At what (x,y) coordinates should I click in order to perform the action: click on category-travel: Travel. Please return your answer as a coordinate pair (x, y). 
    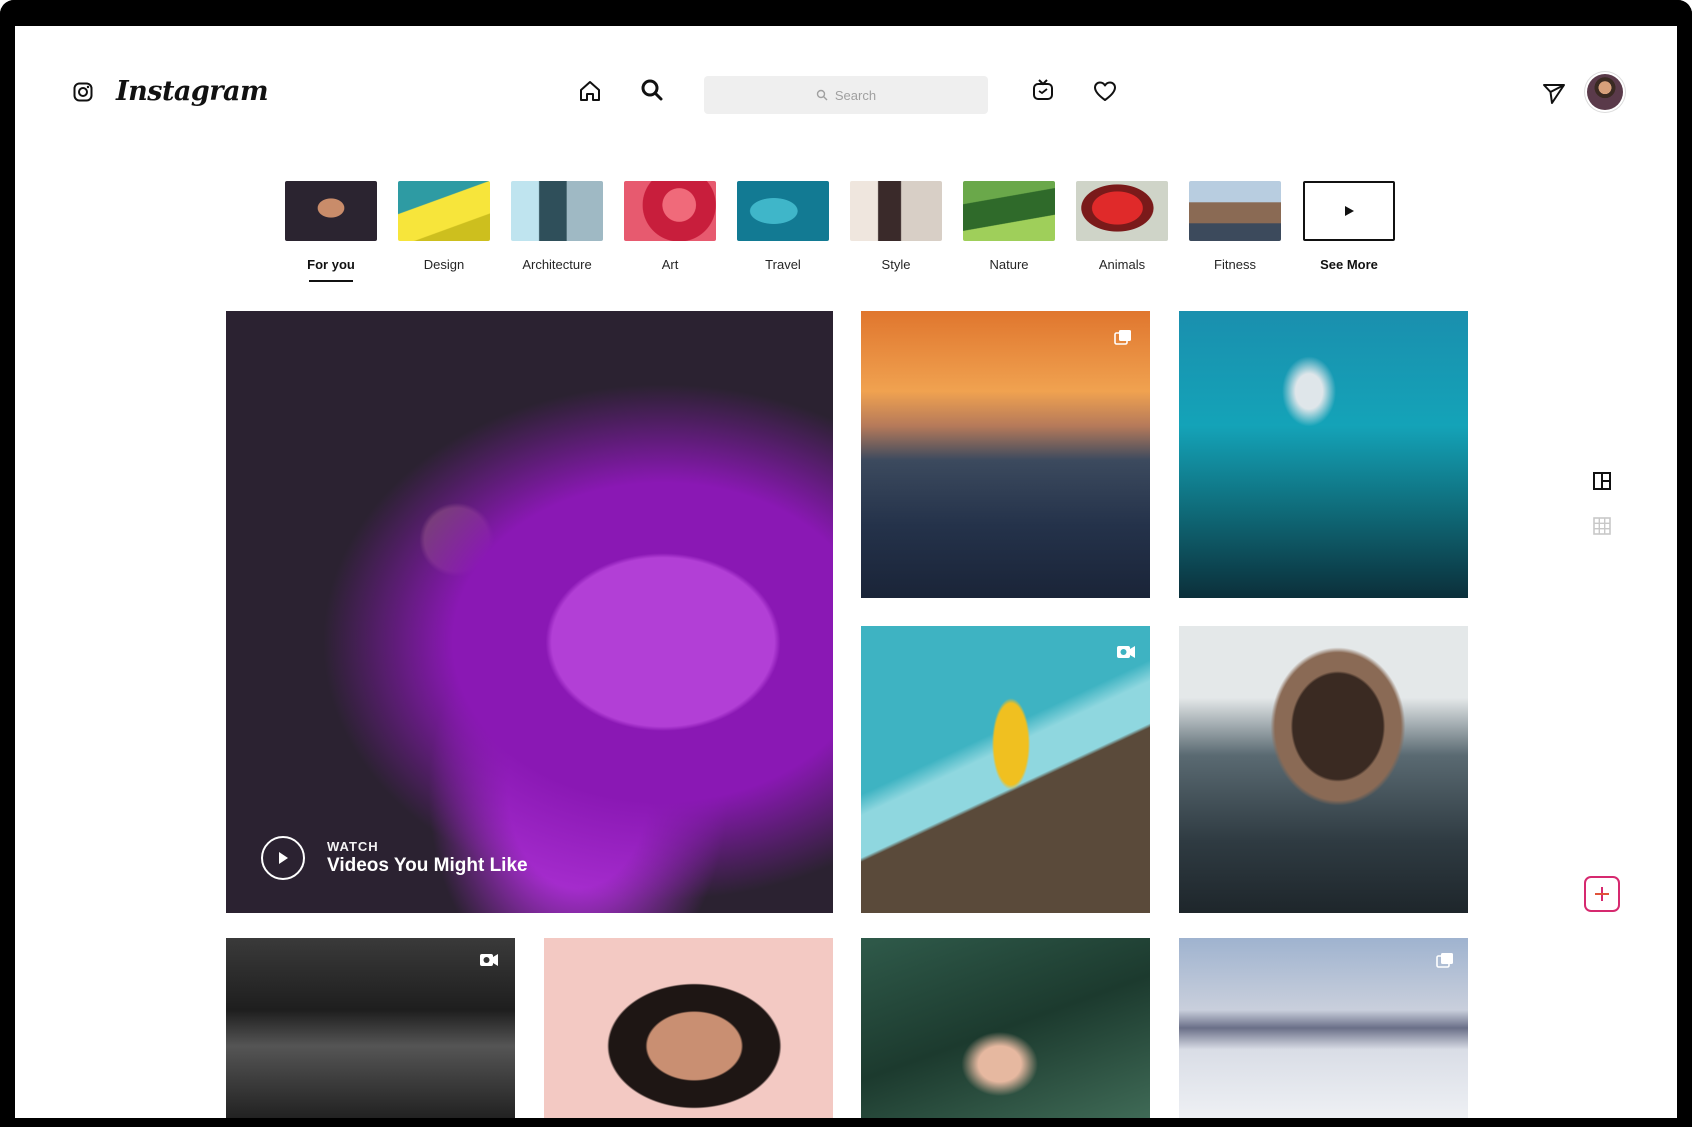
    Looking at the image, I should click on (783, 226).